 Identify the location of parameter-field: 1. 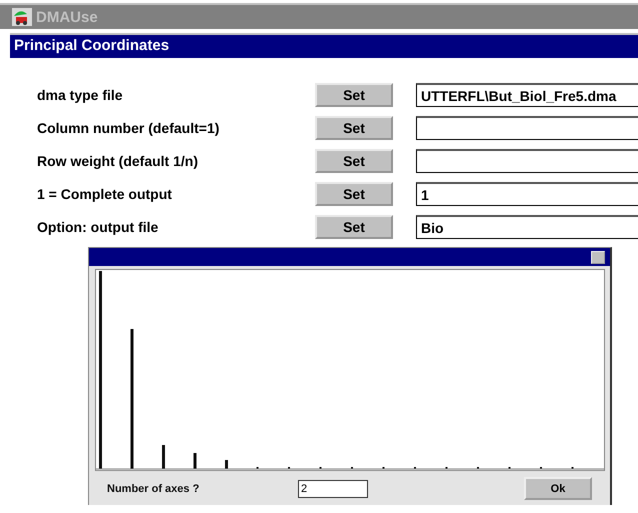
(527, 194).